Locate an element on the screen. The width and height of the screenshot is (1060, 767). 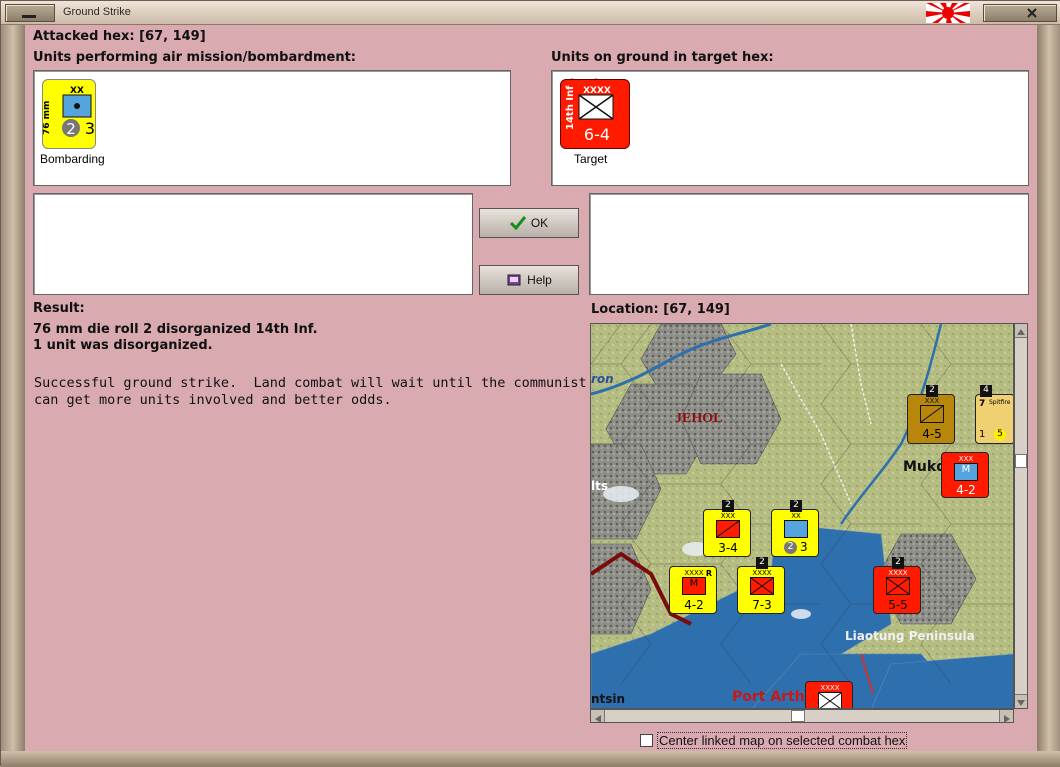
ok-button: OK is located at coordinates (529, 223).